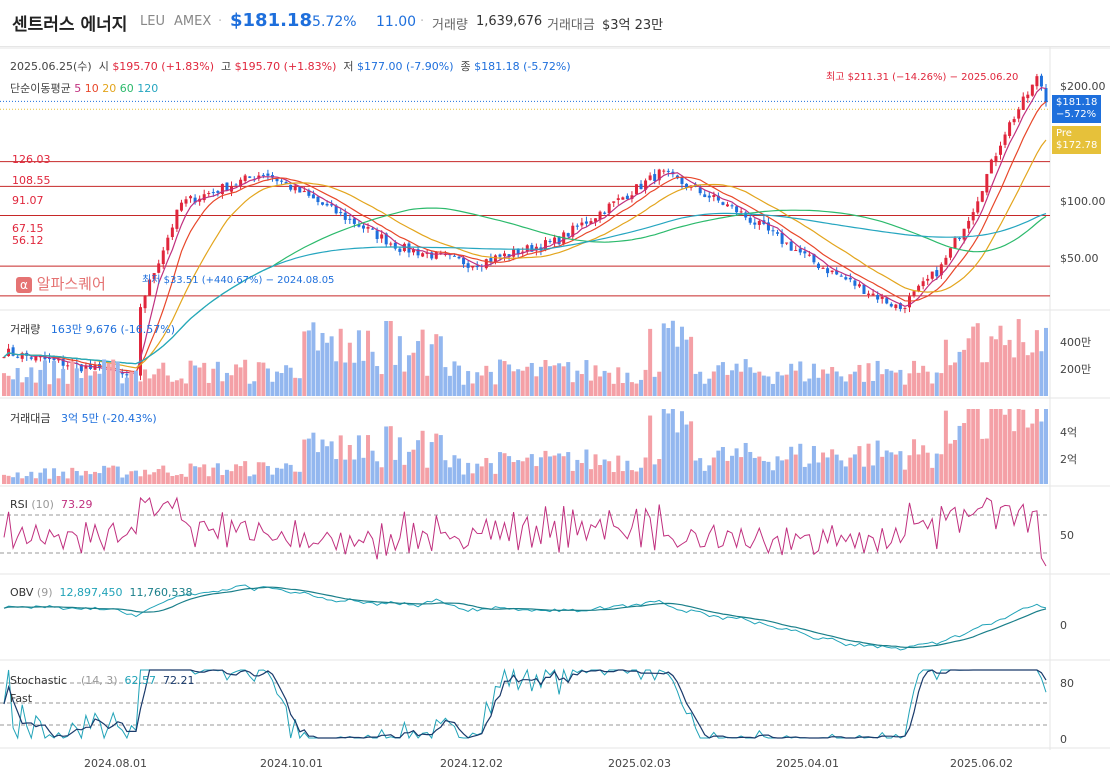  I want to click on premarket-tag: Pre $172.78, so click(1077, 140).